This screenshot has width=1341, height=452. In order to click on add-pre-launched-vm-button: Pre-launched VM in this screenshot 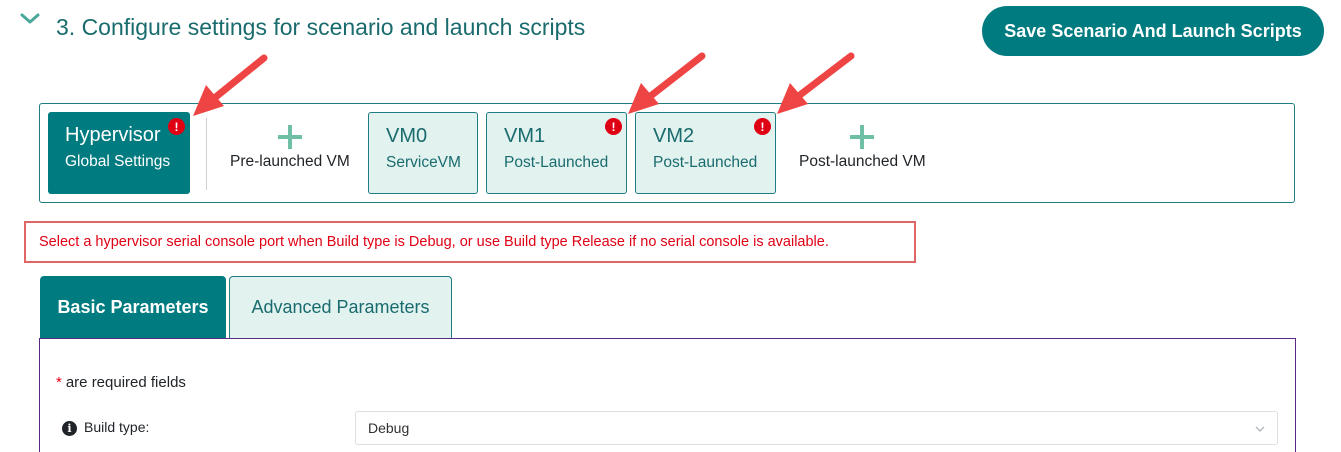, I will do `click(290, 148)`.